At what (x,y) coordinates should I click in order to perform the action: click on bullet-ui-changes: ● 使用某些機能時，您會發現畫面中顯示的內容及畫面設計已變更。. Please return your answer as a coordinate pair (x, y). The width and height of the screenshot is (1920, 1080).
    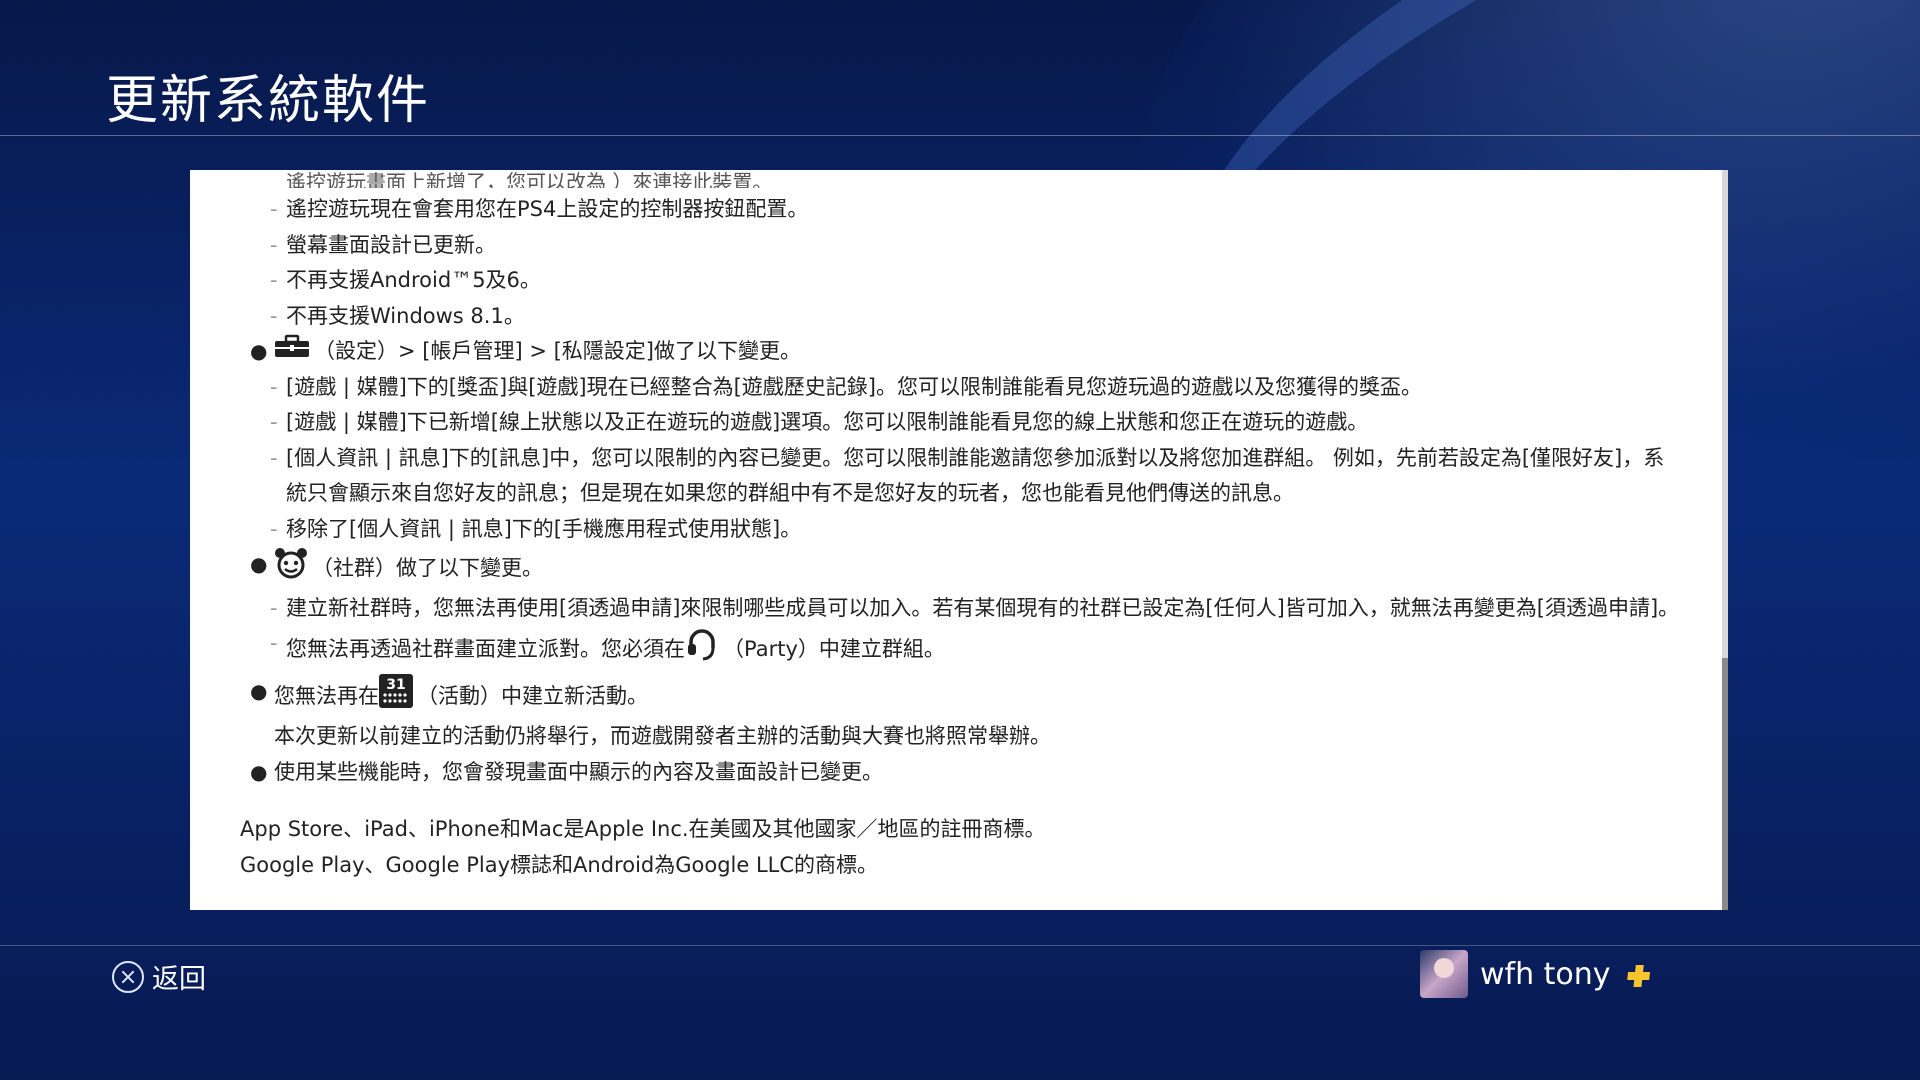
    Looking at the image, I should click on (566, 771).